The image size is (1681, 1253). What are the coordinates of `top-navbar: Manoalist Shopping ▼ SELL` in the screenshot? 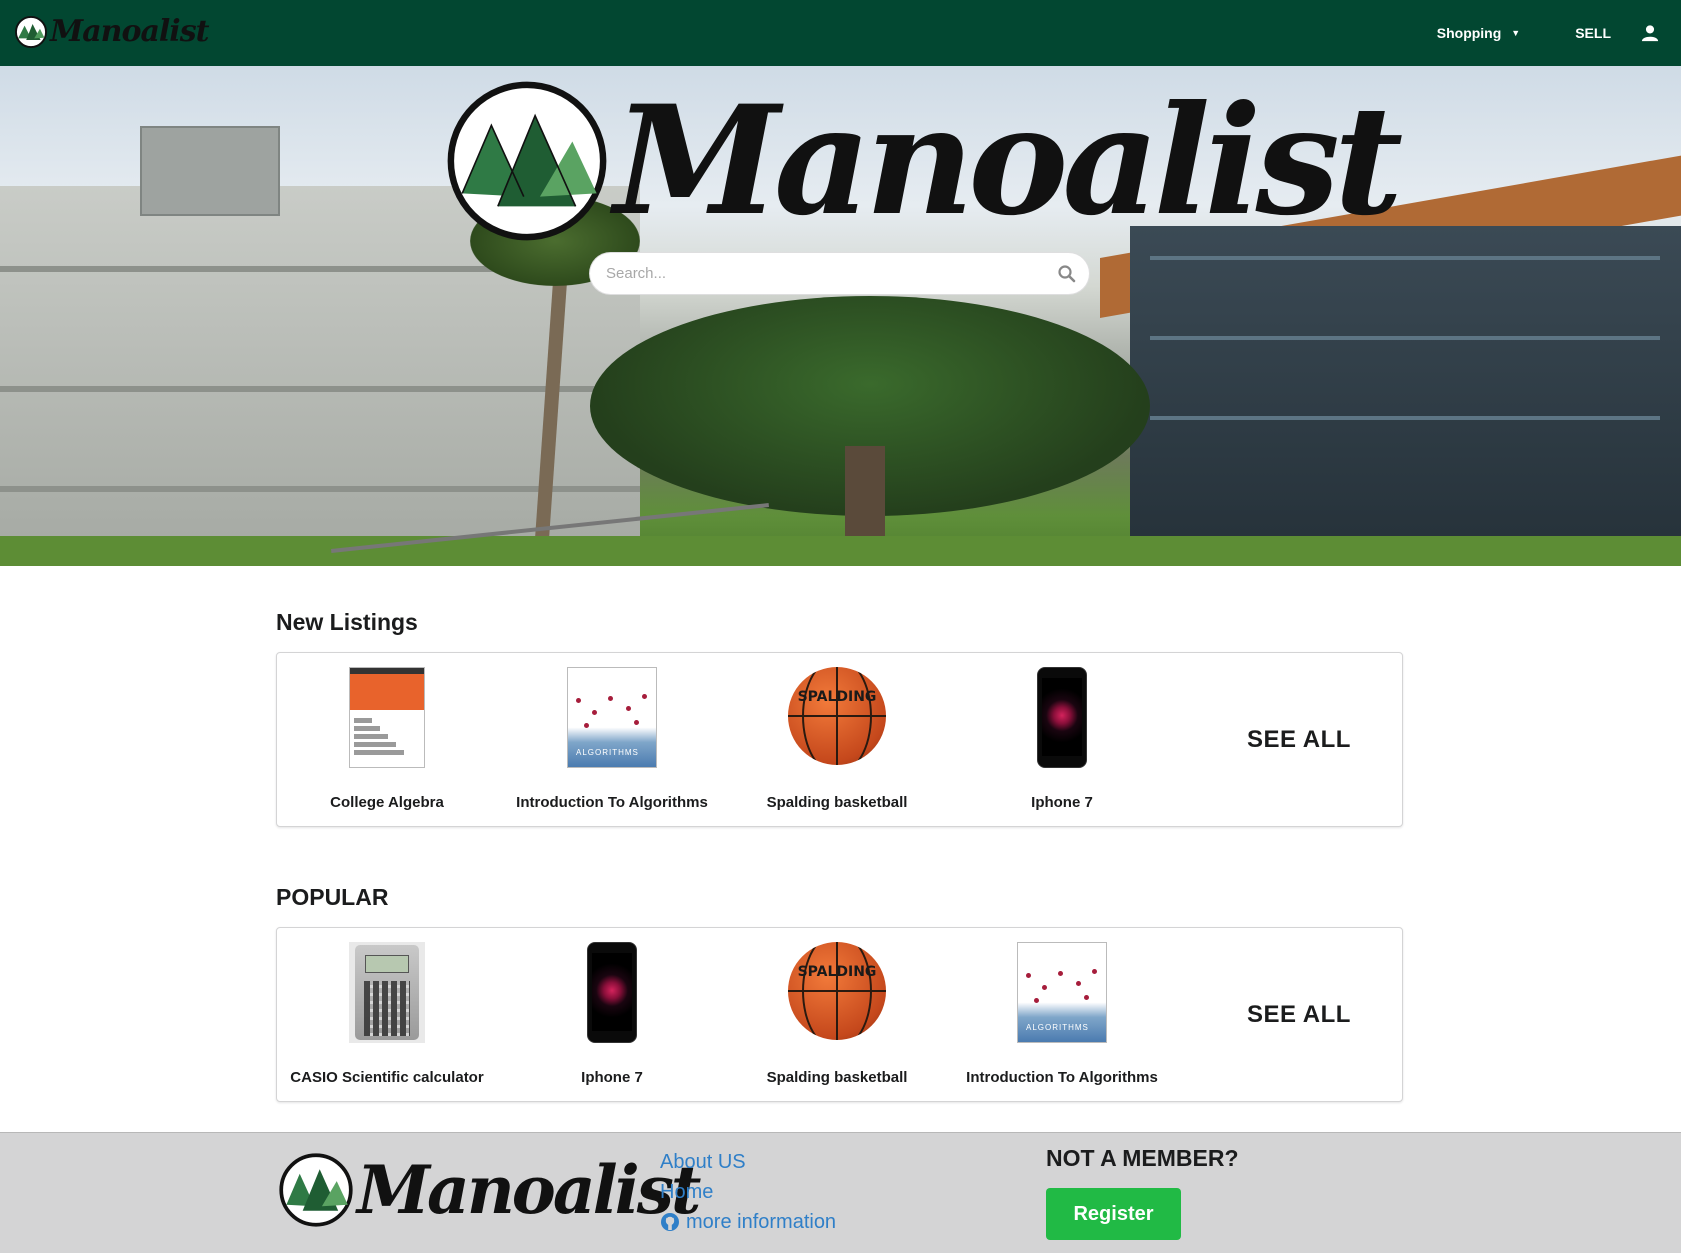 It's located at (840, 33).